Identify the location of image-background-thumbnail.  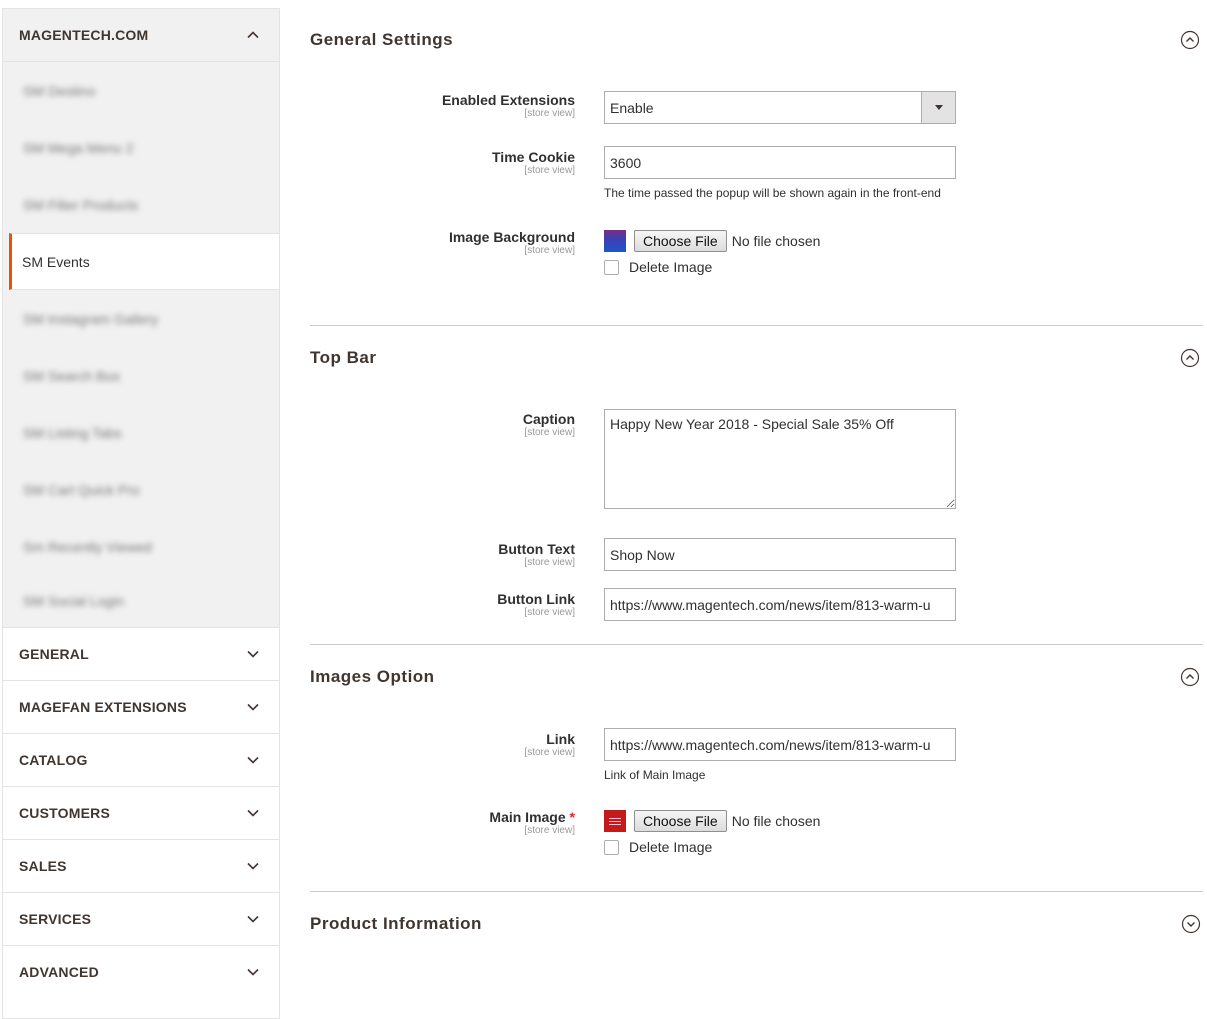
(615, 241).